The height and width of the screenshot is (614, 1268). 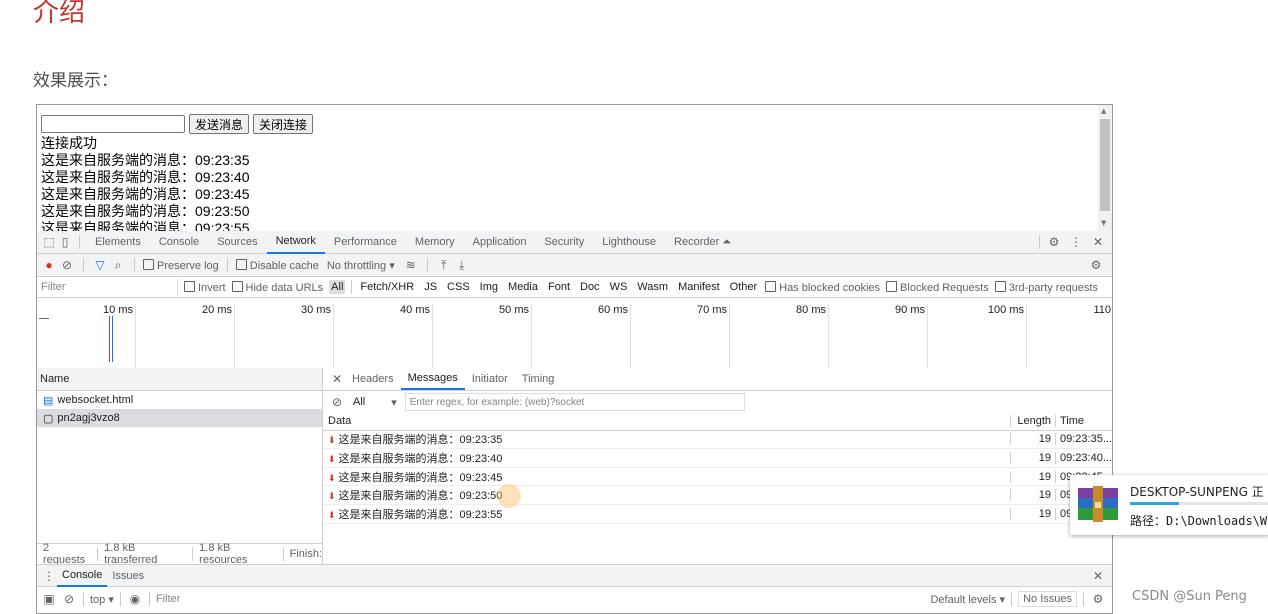 I want to click on filter-js: JS, so click(x=430, y=287).